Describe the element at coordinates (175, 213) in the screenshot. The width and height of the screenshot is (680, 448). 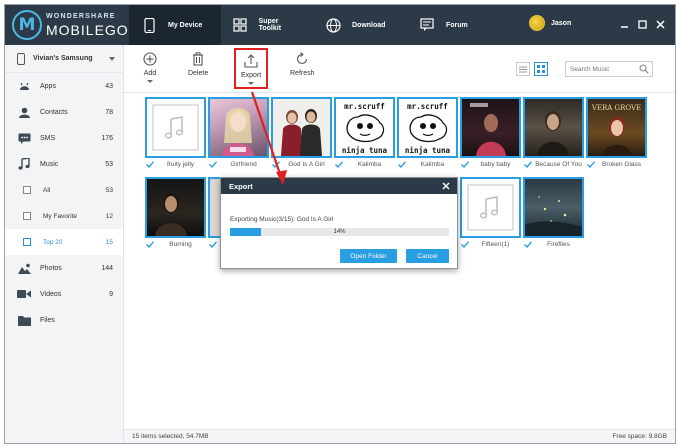
I see `music-item: Burning` at that location.